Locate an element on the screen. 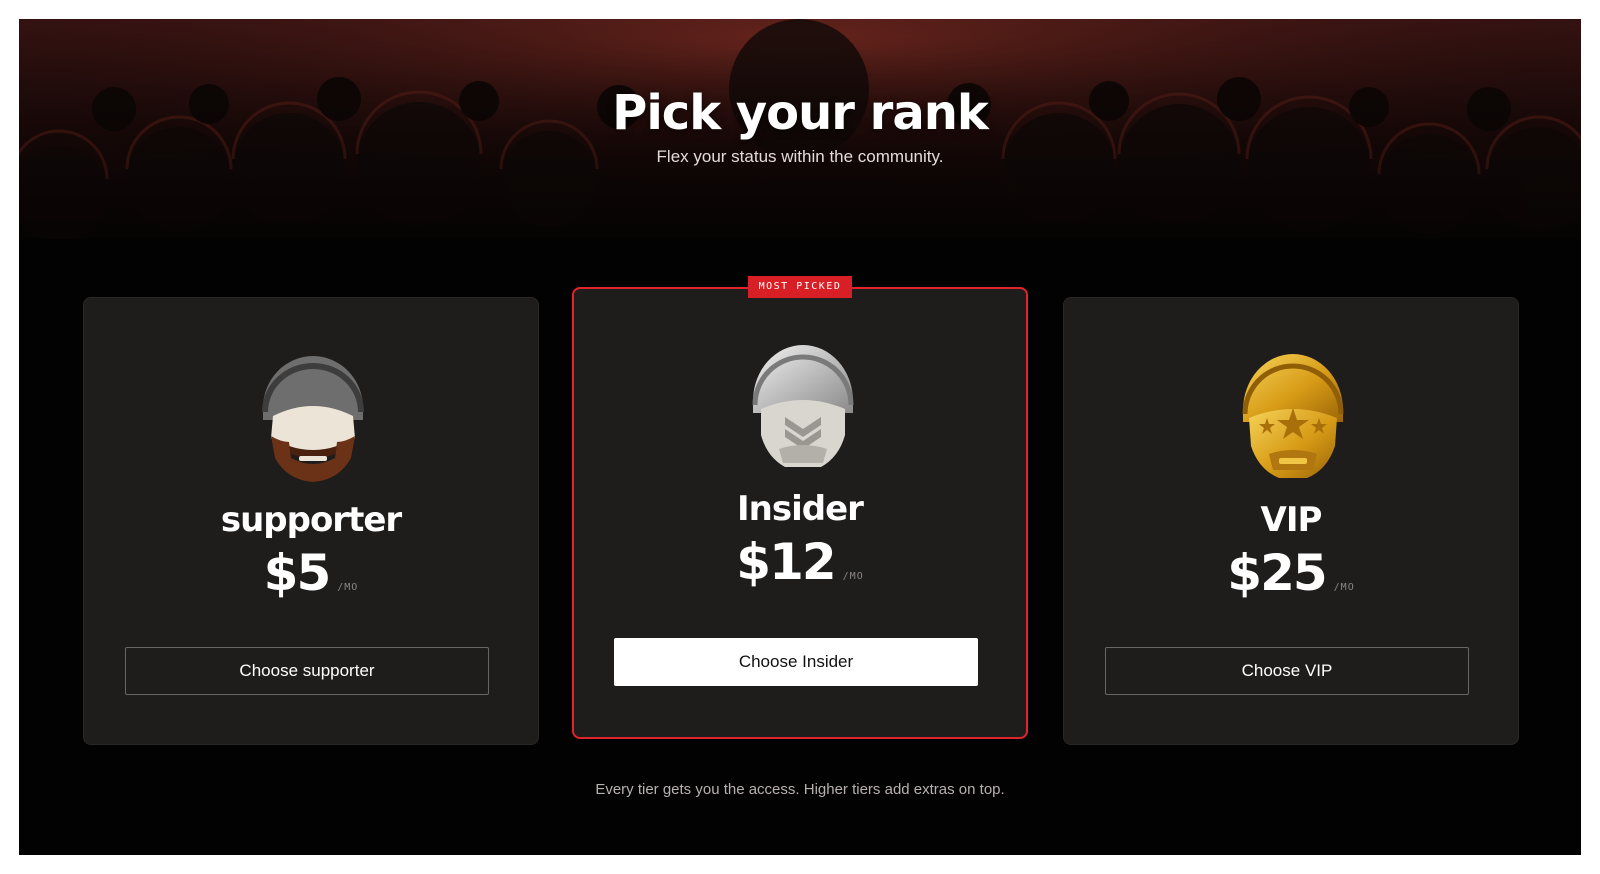 This screenshot has width=1600, height=874. tier-name: Insider is located at coordinates (800, 509).